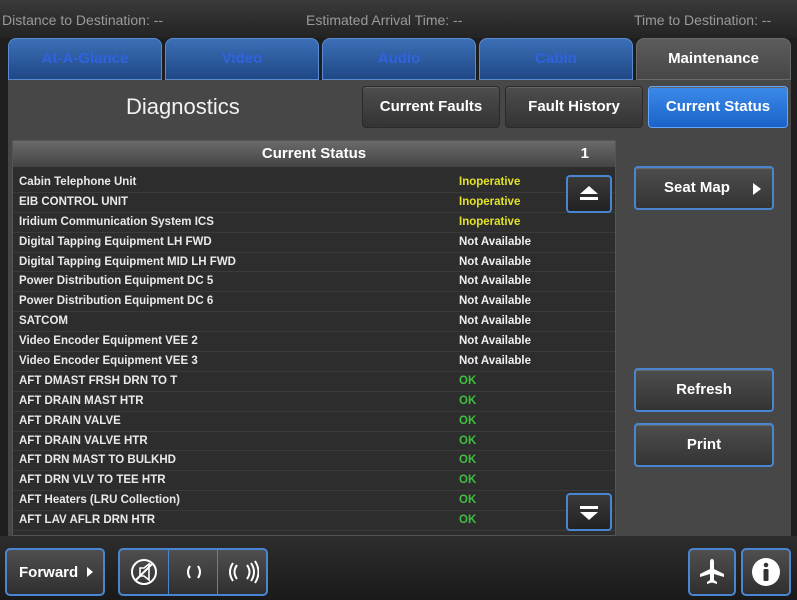  Describe the element at coordinates (314, 402) in the screenshot. I see `status-row: AFT DRAIN MAST HTR OK` at that location.